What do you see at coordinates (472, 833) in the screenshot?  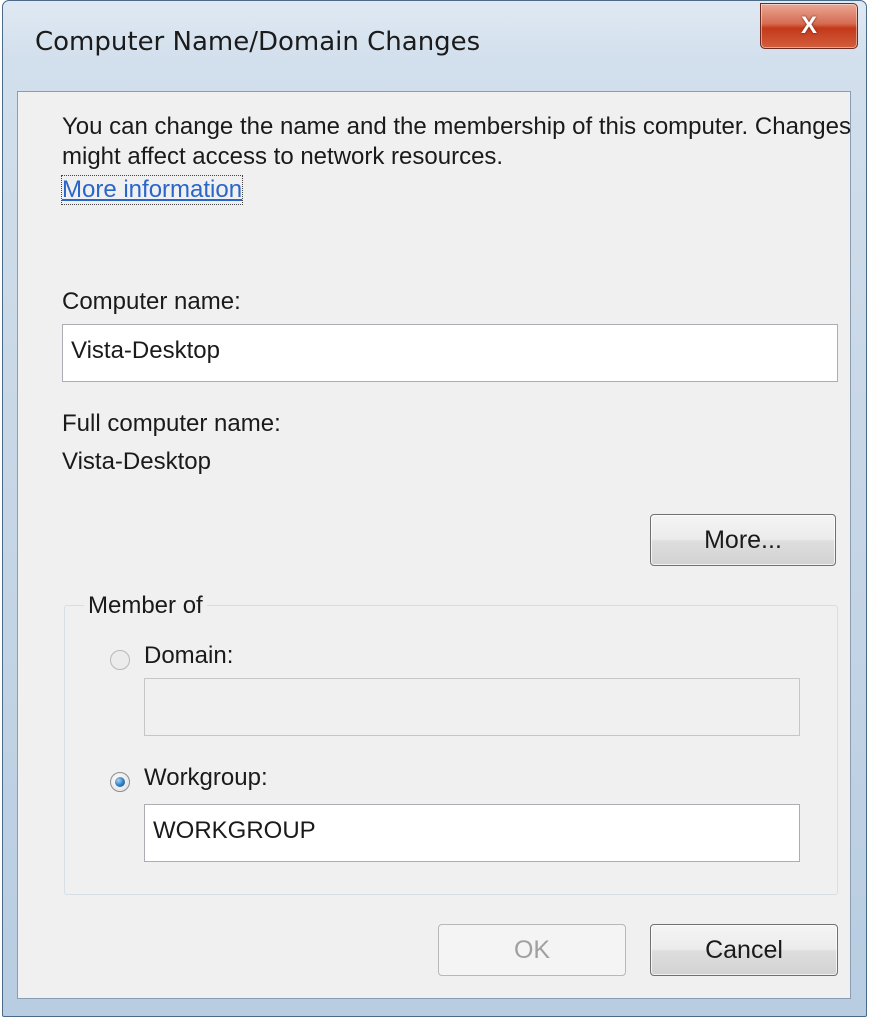 I see `workgroup-input: WORKGROUP` at bounding box center [472, 833].